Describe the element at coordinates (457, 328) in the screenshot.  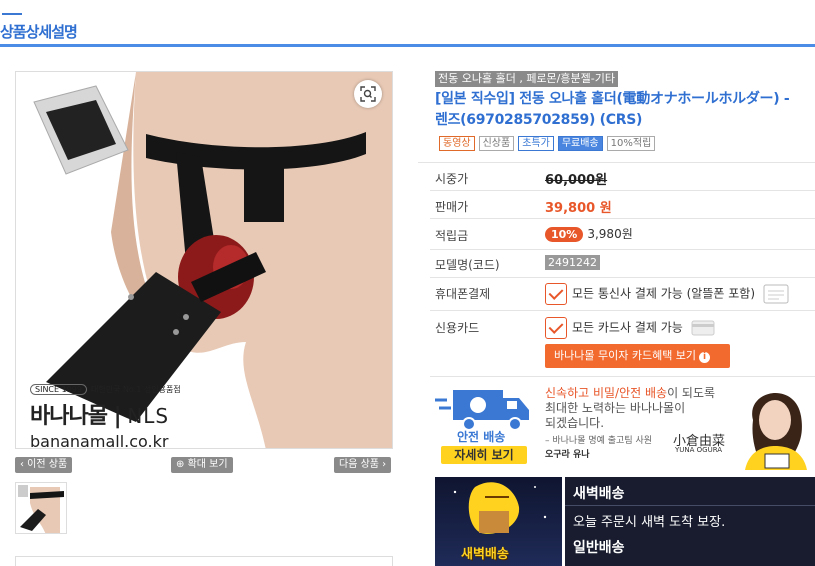
I see `card-pay-label: 신용카드` at that location.